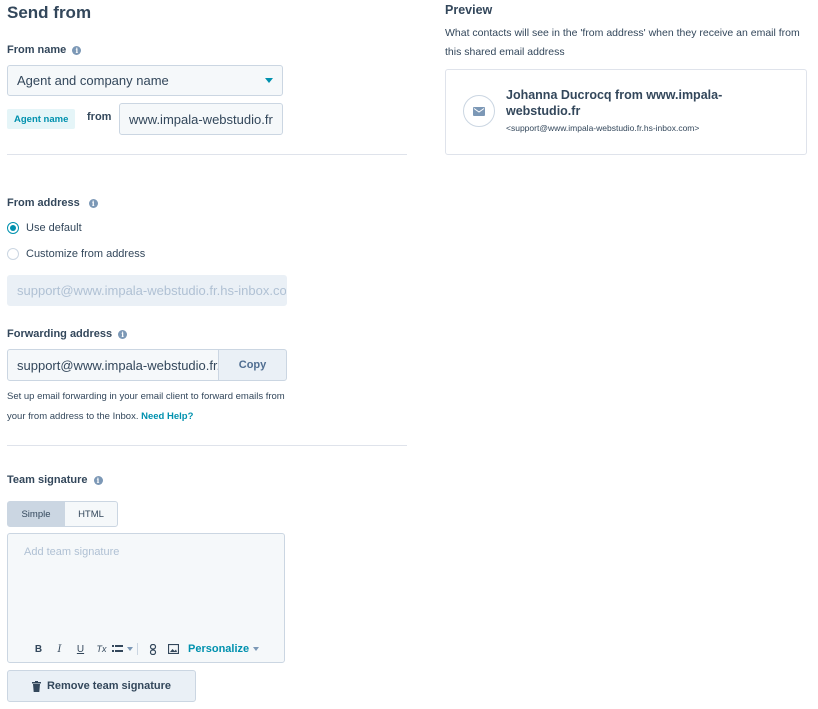  Describe the element at coordinates (36, 686) in the screenshot. I see `trash-icon` at that location.